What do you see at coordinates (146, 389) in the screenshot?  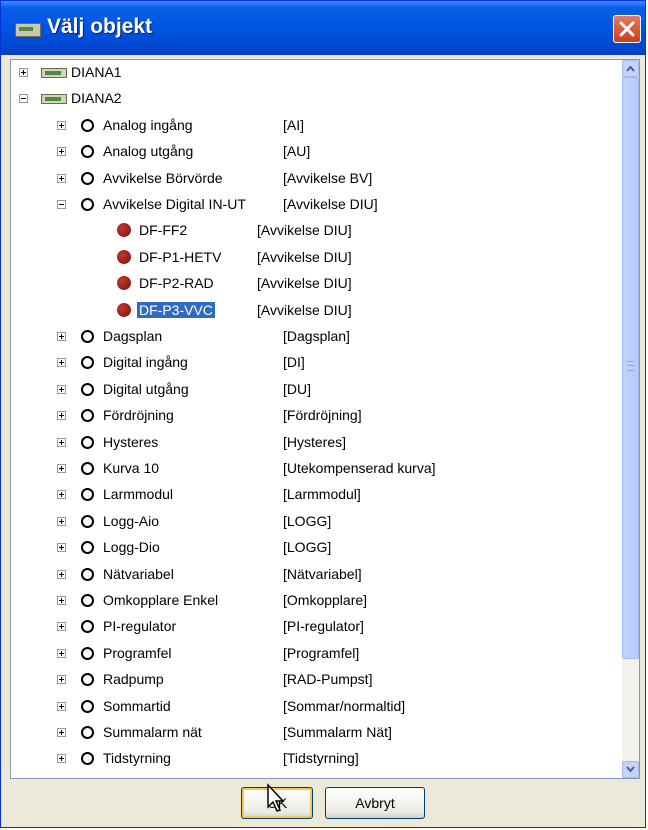 I see `tree-item-label: Digital utgång` at bounding box center [146, 389].